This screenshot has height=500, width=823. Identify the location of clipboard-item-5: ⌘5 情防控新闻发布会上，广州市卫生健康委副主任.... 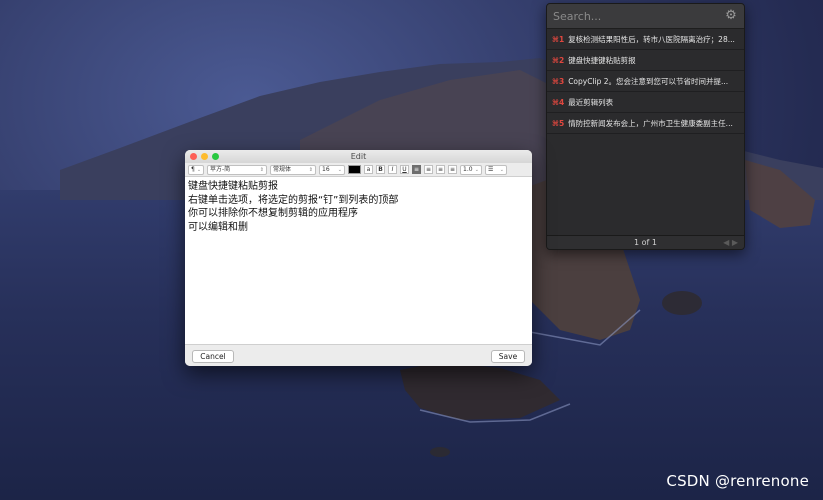
(645, 123).